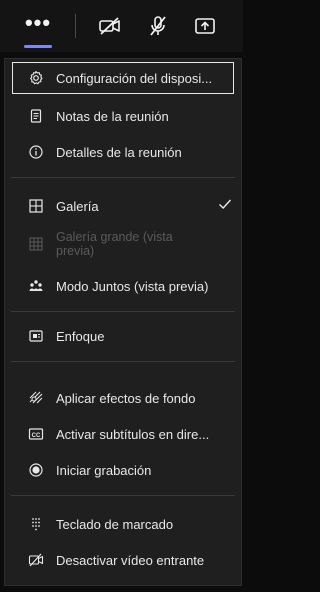 This screenshot has width=320, height=592. I want to click on meeting-toolbar: •••, so click(121, 26).